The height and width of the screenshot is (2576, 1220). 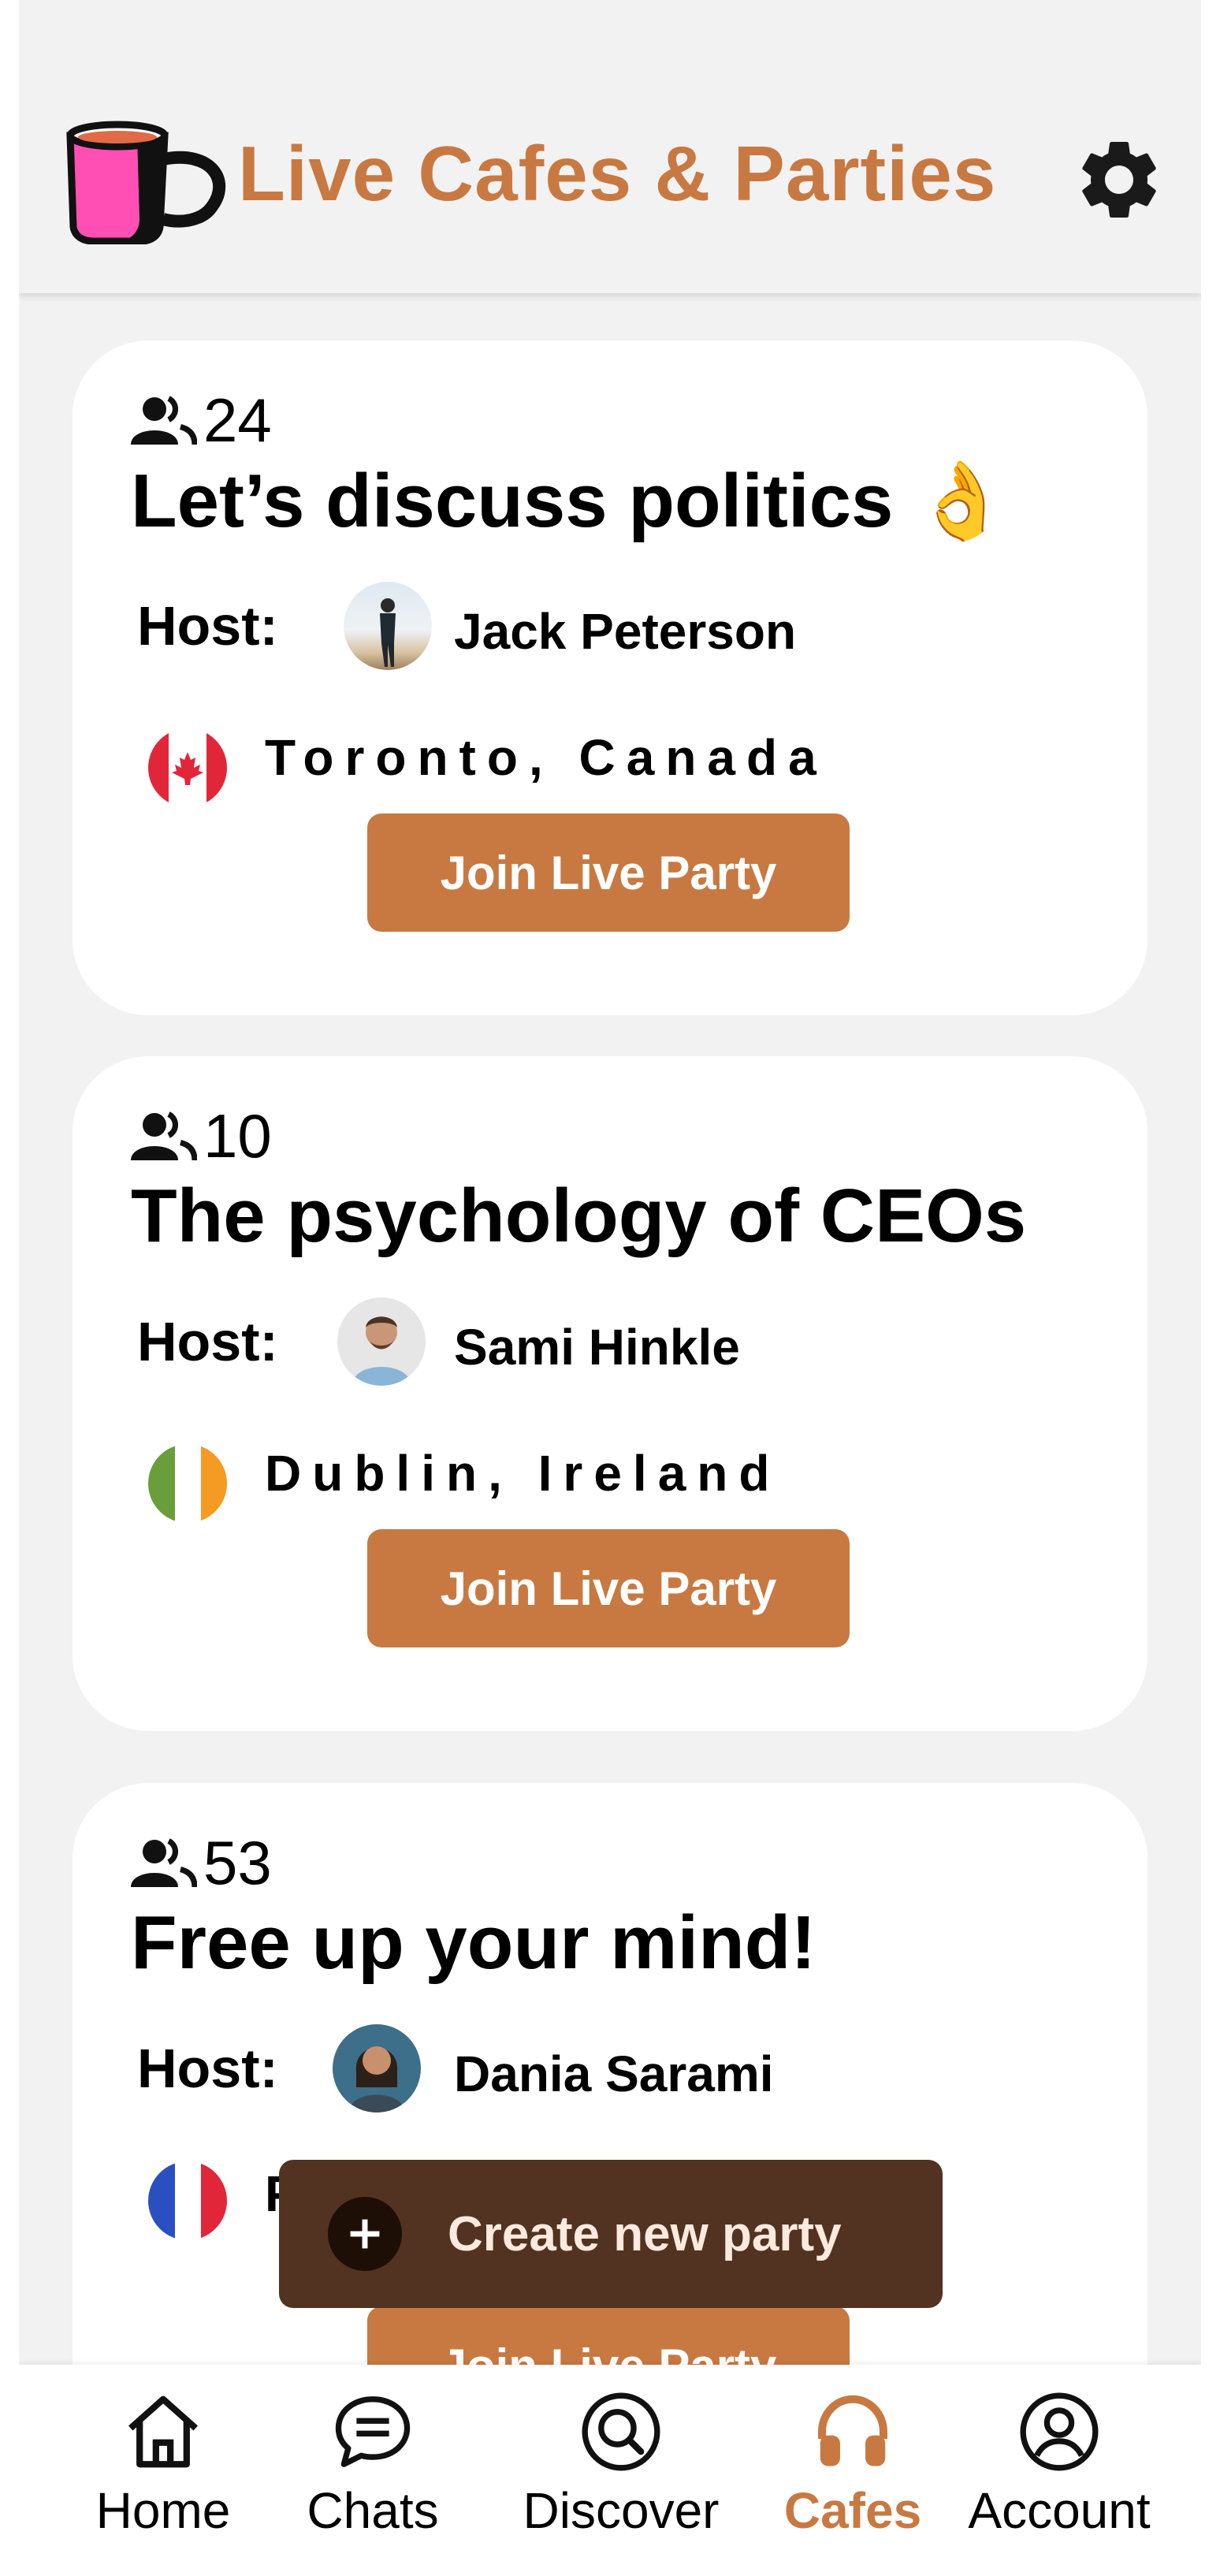 I want to click on bottom-navigation: Home Chats Discover Cafes Account, so click(x=610, y=2470).